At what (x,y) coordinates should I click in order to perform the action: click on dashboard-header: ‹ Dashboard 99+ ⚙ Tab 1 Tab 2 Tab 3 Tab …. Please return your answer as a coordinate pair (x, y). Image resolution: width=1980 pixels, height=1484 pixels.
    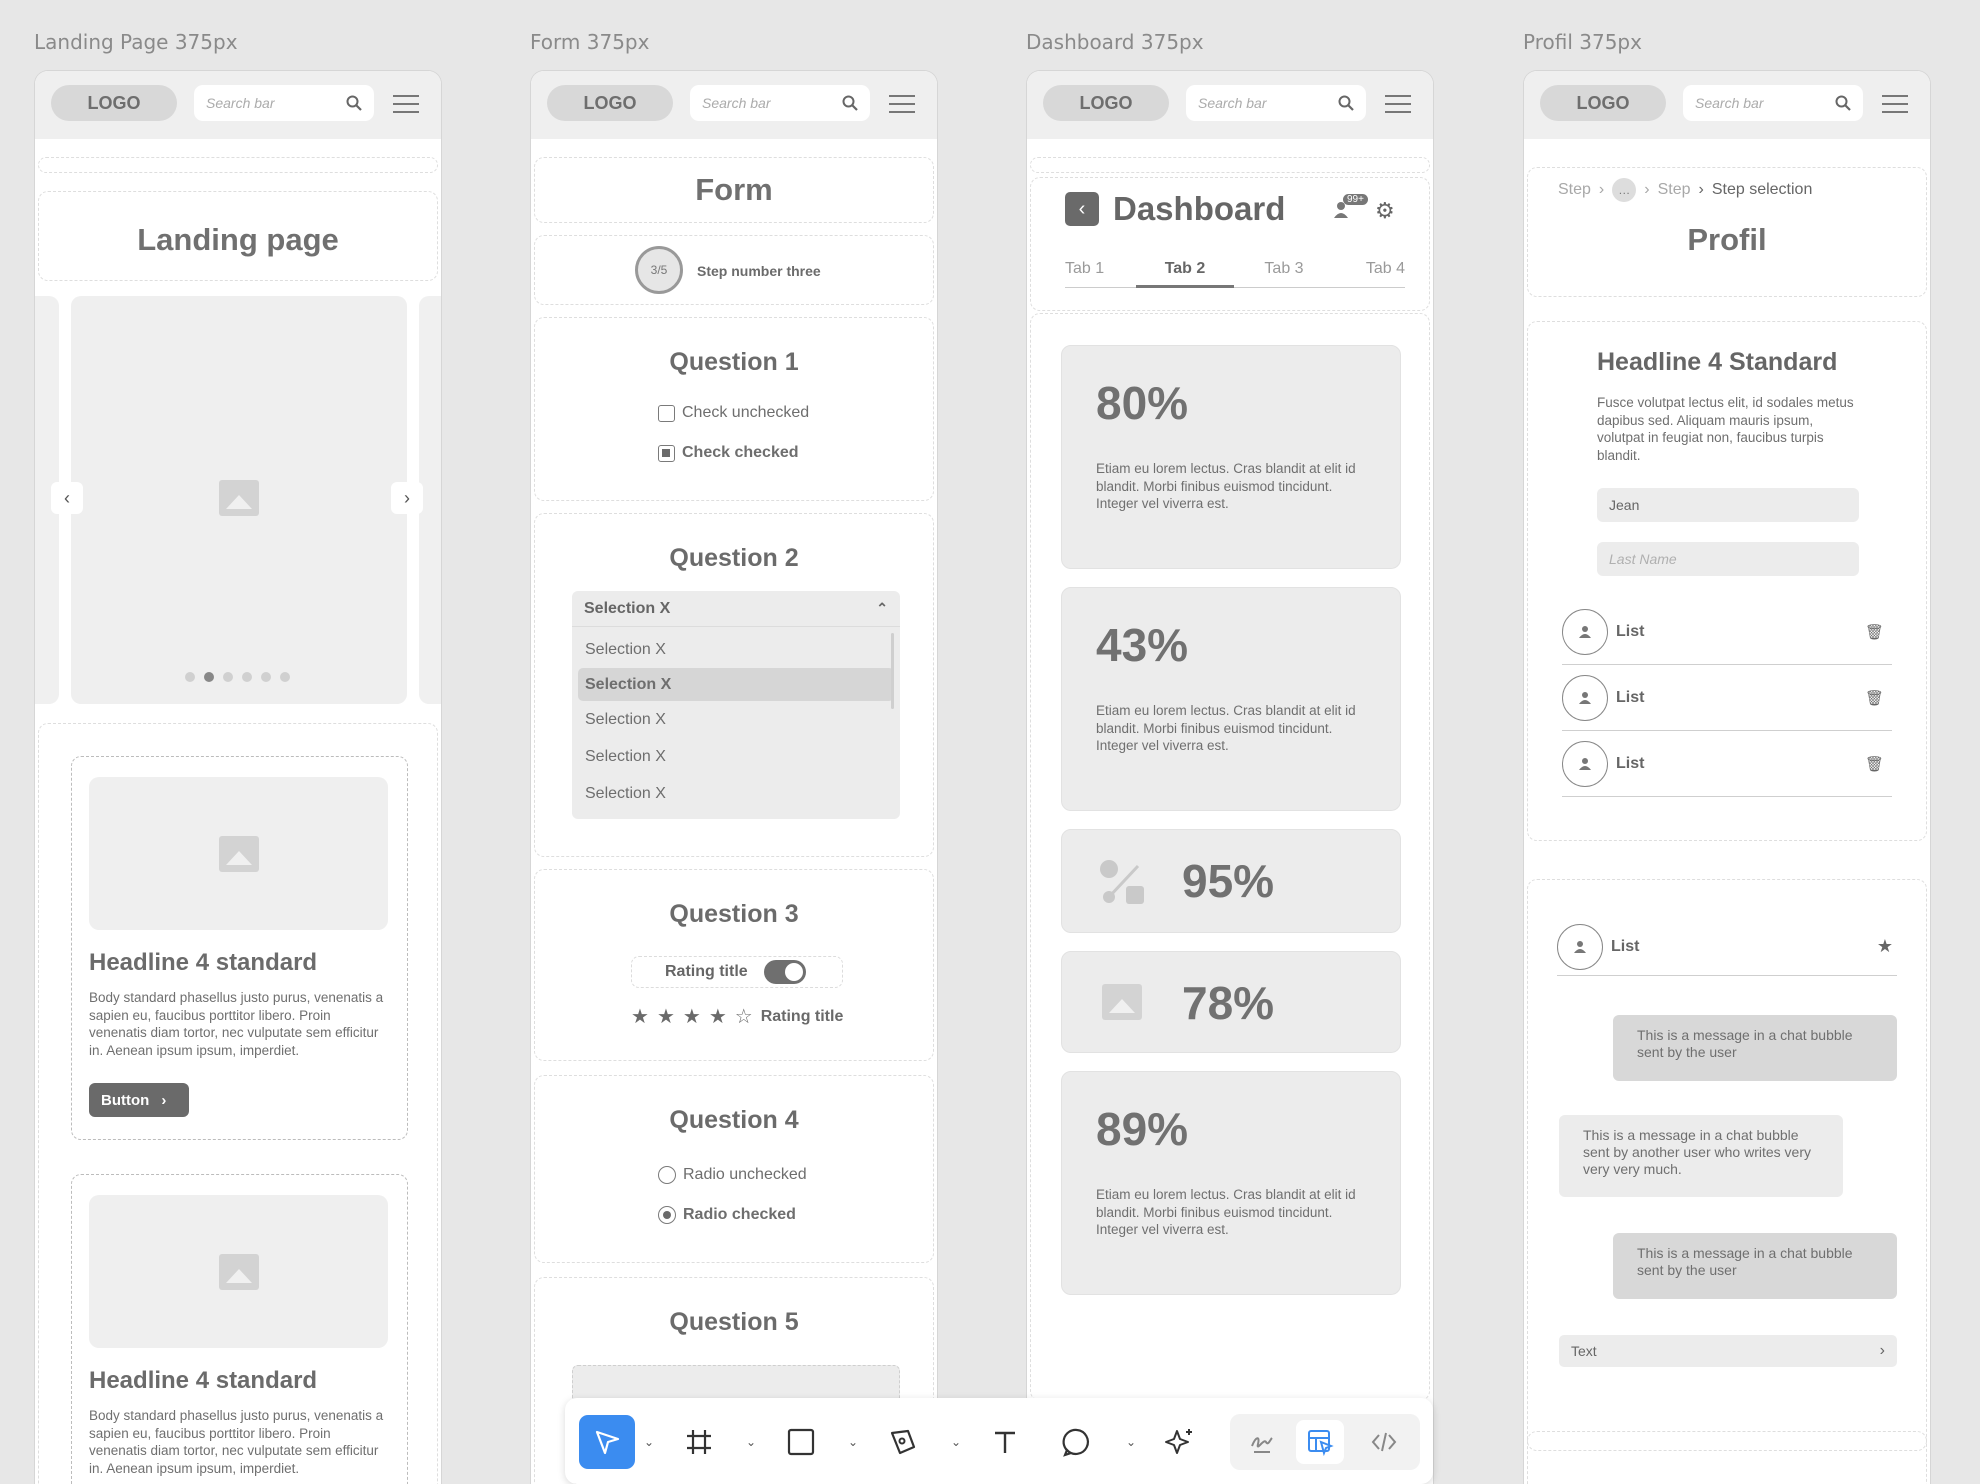
    Looking at the image, I should click on (1230, 244).